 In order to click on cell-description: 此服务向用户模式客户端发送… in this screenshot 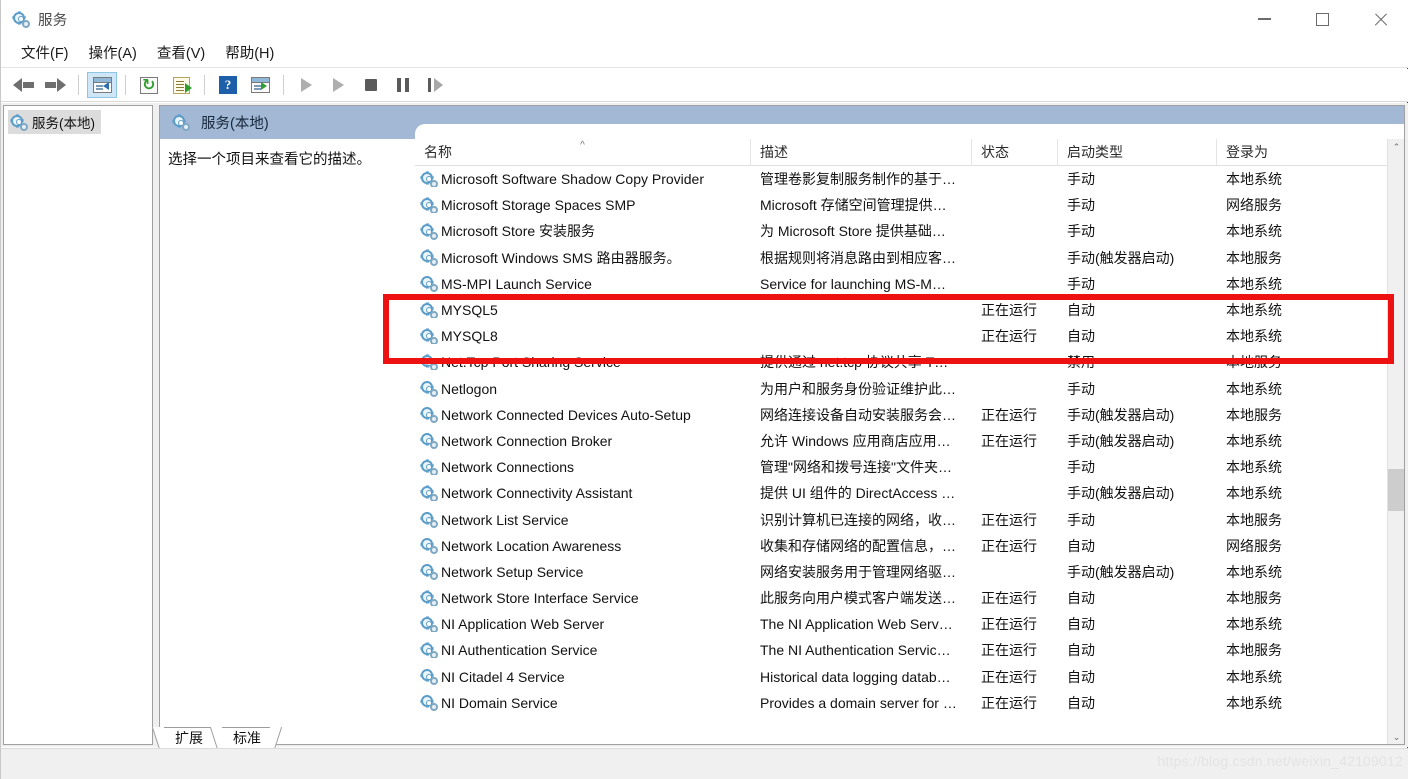, I will do `click(858, 598)`.